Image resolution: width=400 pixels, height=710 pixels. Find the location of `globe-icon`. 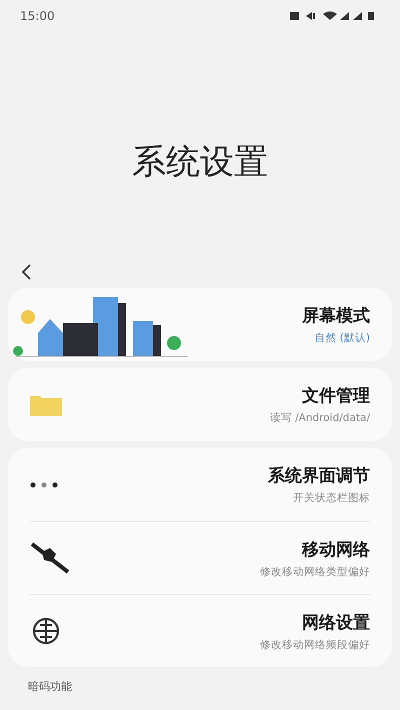

globe-icon is located at coordinates (46, 631).